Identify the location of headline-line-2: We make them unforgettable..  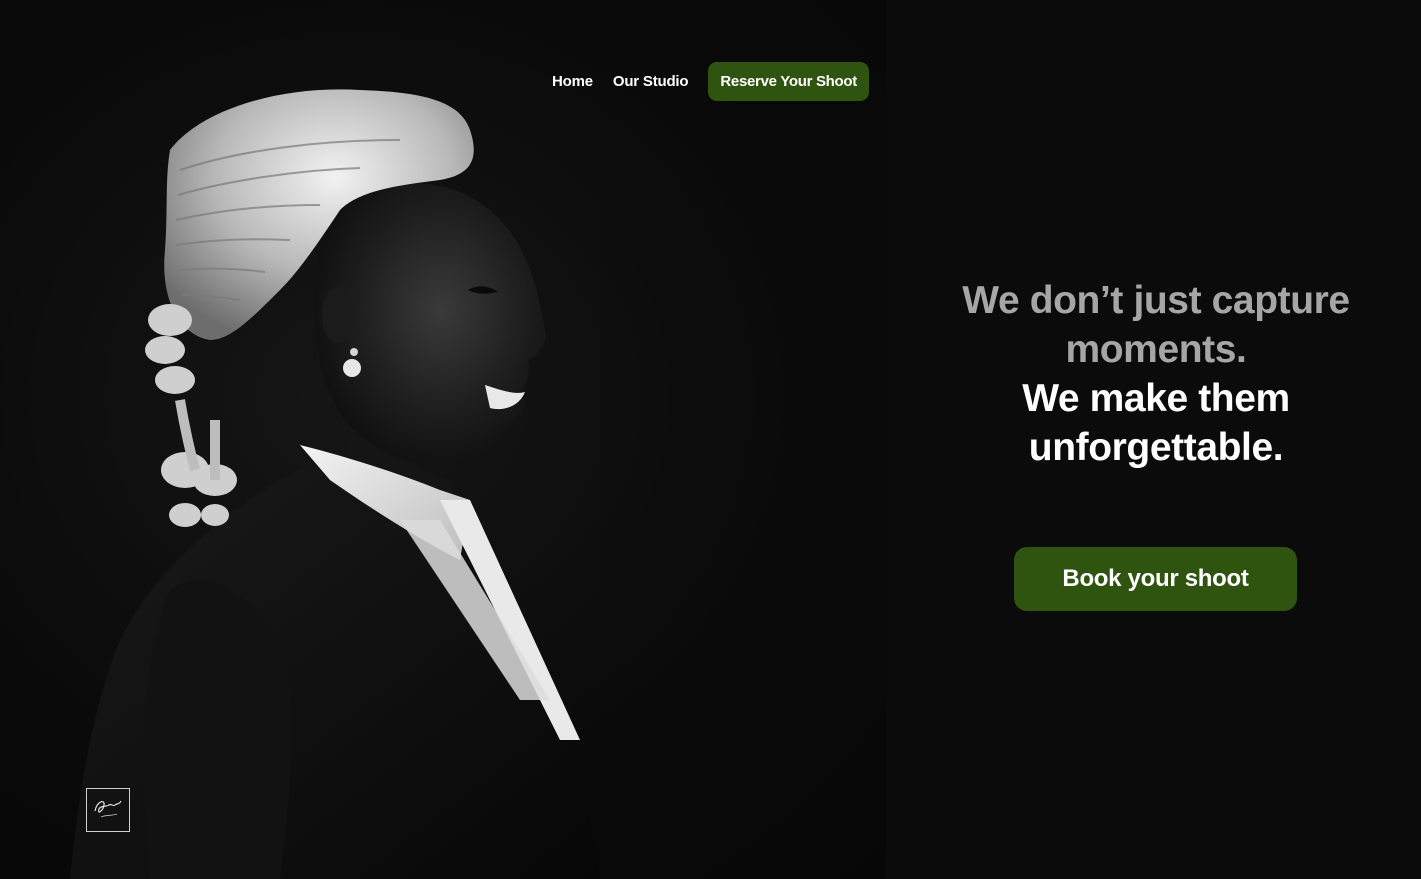
(1156, 423).